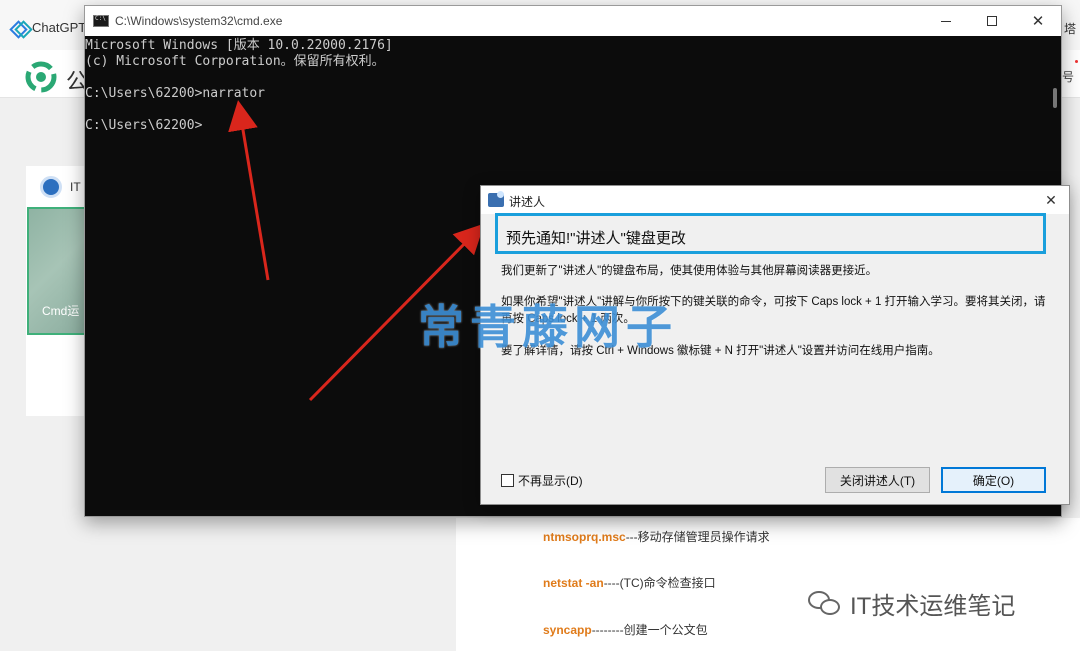 The height and width of the screenshot is (651, 1080). What do you see at coordinates (775, 200) in the screenshot?
I see `dialog-titlebar: 讲述人 ✕` at bounding box center [775, 200].